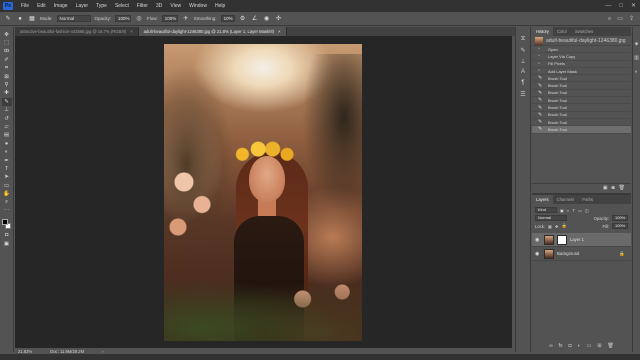 Image resolution: width=640 pixels, height=360 pixels. I want to click on layer-fill-field: 100%, so click(620, 226).